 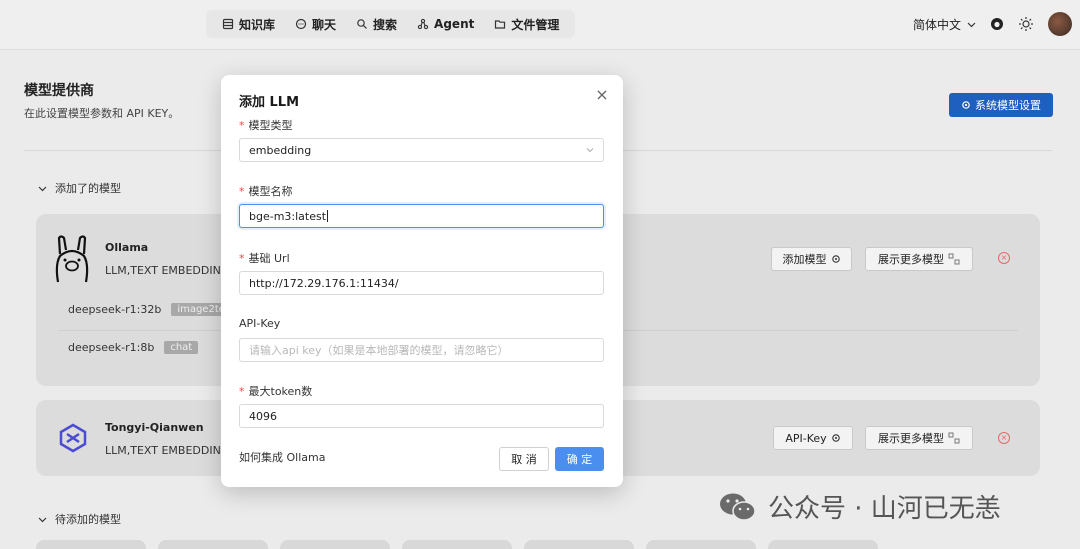 I want to click on model-type-select: embedding, so click(x=421, y=150).